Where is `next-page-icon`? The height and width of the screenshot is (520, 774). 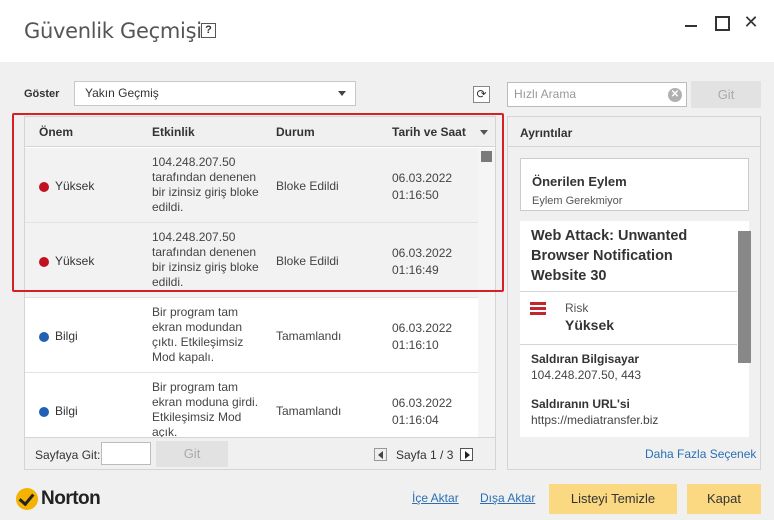 next-page-icon is located at coordinates (466, 454).